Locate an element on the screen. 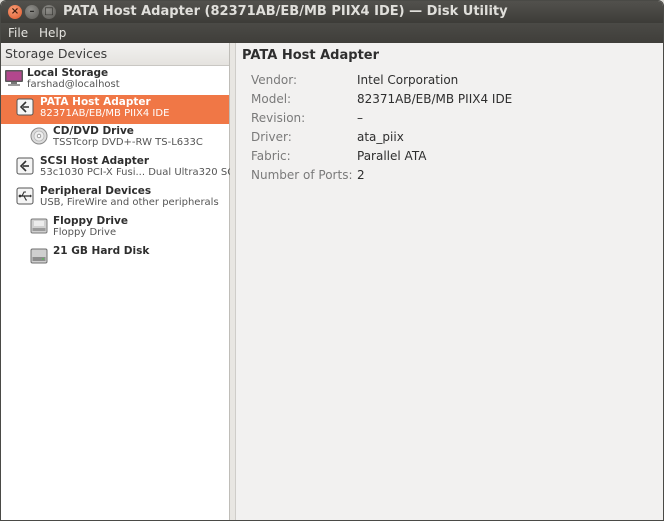  menu-file: File is located at coordinates (18, 33).